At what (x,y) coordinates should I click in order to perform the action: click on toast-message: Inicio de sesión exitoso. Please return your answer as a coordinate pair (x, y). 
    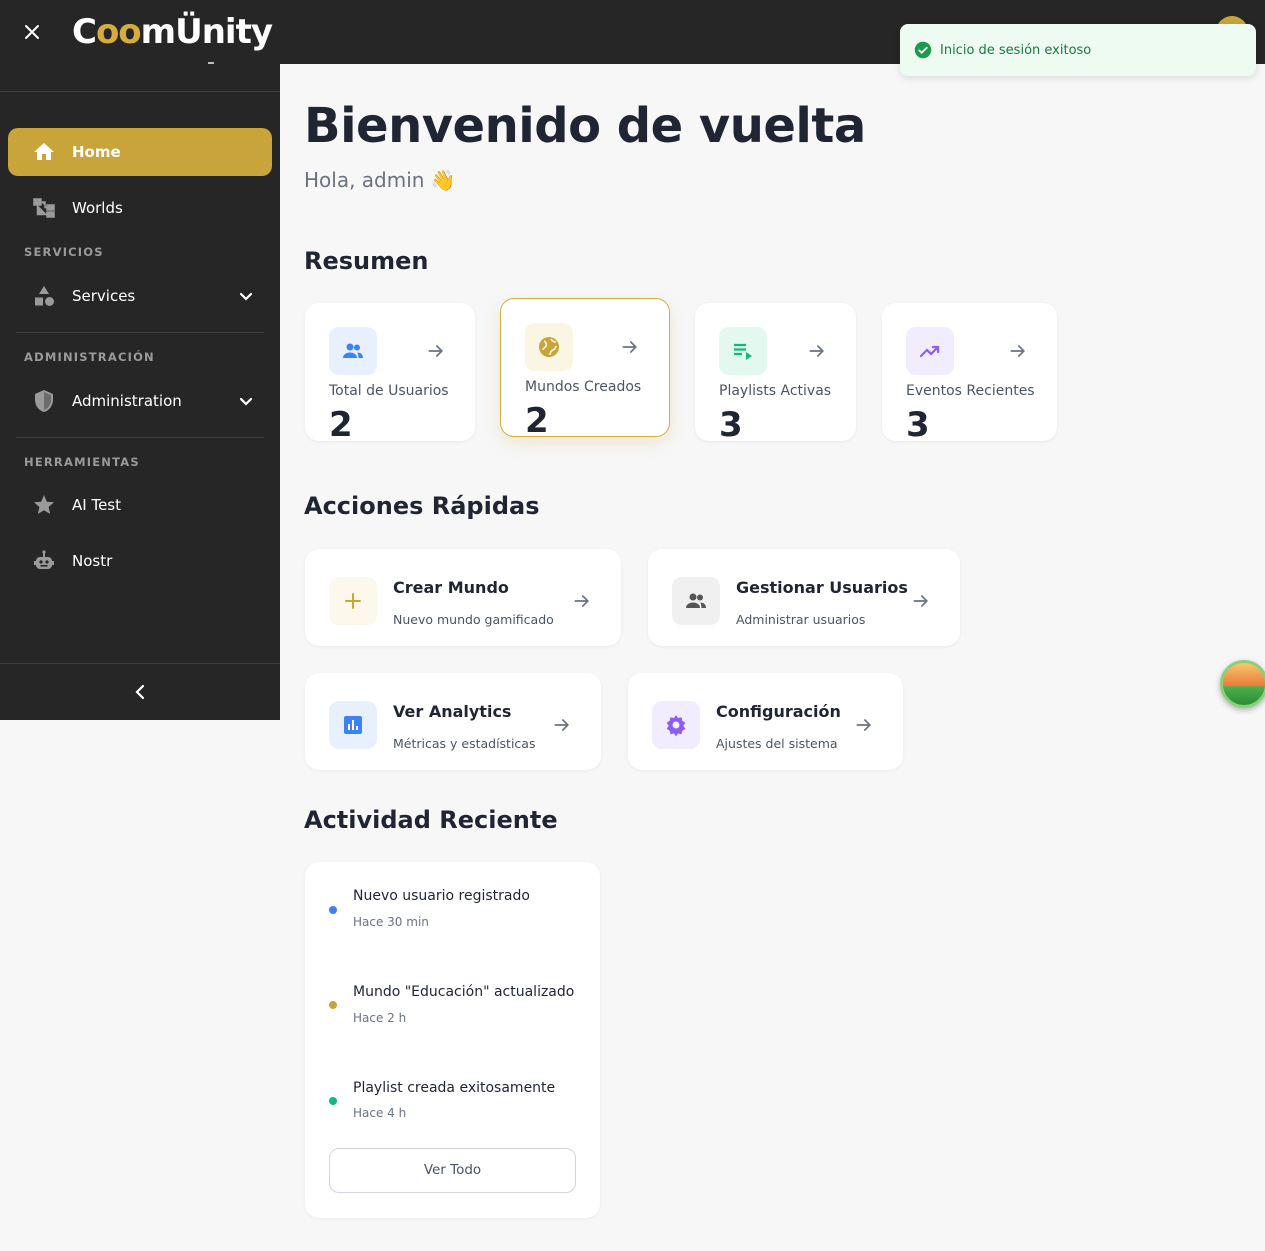
    Looking at the image, I should click on (1016, 50).